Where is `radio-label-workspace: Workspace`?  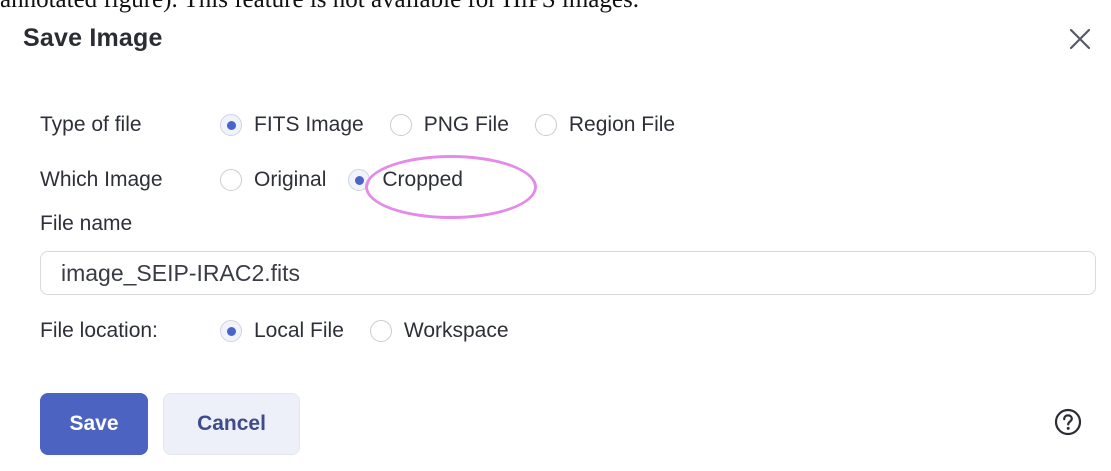
radio-label-workspace: Workspace is located at coordinates (456, 330).